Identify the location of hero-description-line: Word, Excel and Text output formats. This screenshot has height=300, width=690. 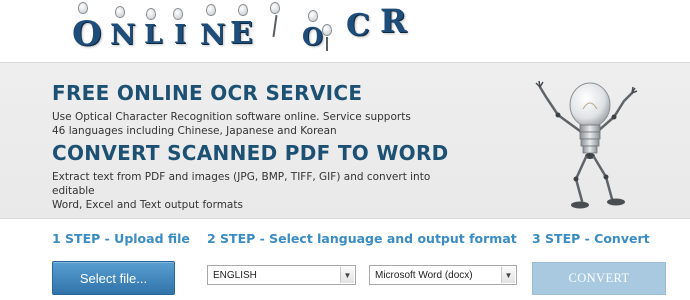
(147, 205).